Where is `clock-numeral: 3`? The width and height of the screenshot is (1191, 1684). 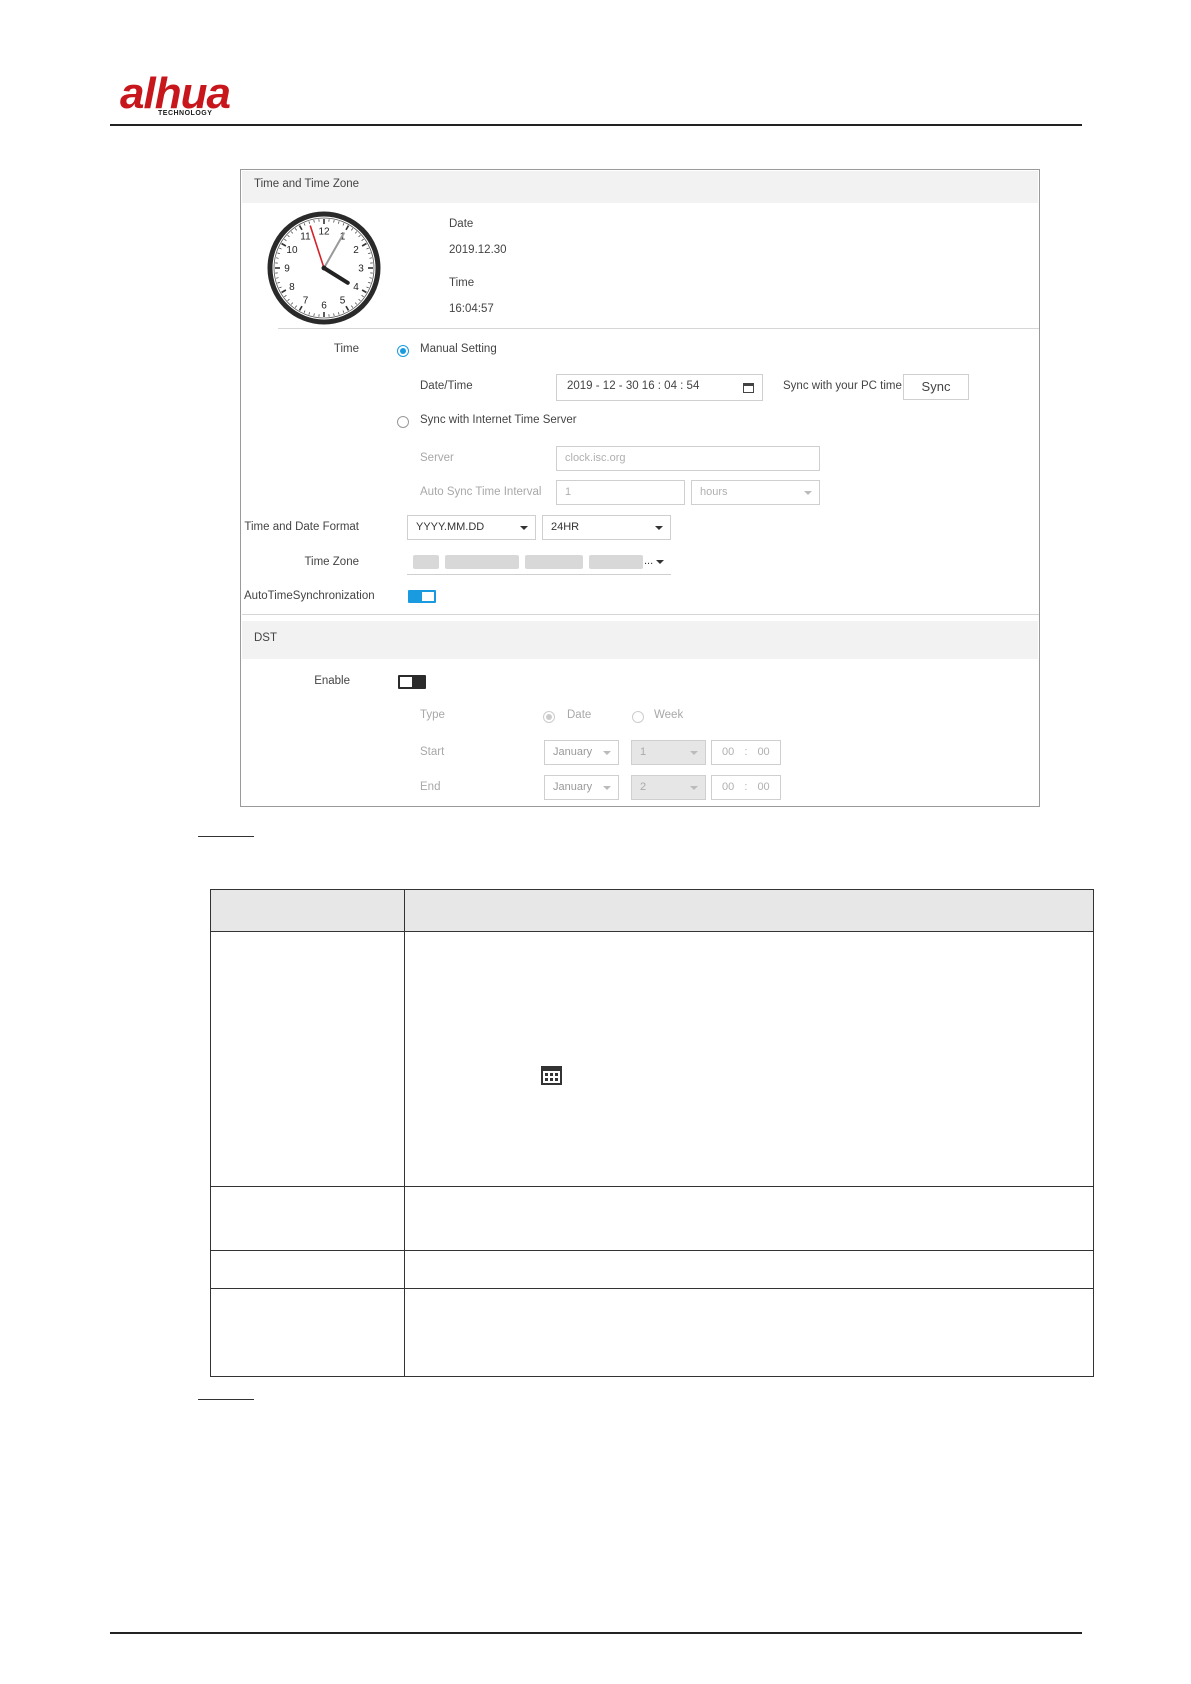 clock-numeral: 3 is located at coordinates (361, 269).